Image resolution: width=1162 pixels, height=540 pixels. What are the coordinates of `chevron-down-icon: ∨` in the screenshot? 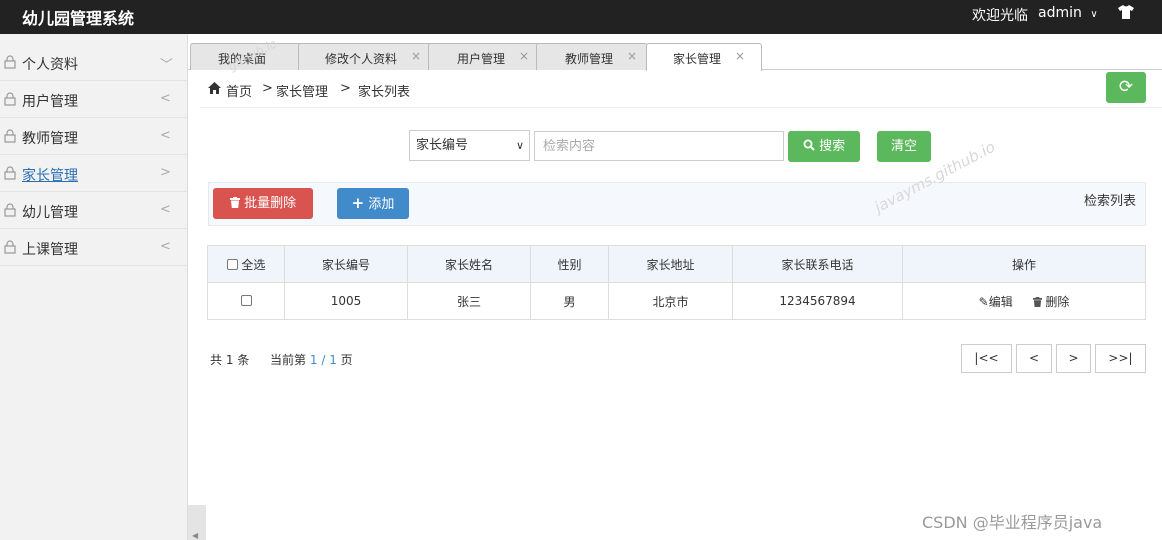 It's located at (1094, 14).